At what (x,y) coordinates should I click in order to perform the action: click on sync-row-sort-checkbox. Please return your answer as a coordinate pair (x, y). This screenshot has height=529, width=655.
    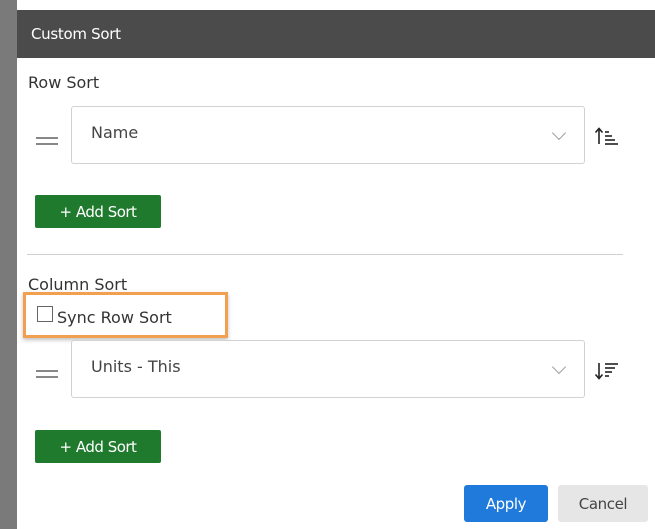
    Looking at the image, I should click on (45, 314).